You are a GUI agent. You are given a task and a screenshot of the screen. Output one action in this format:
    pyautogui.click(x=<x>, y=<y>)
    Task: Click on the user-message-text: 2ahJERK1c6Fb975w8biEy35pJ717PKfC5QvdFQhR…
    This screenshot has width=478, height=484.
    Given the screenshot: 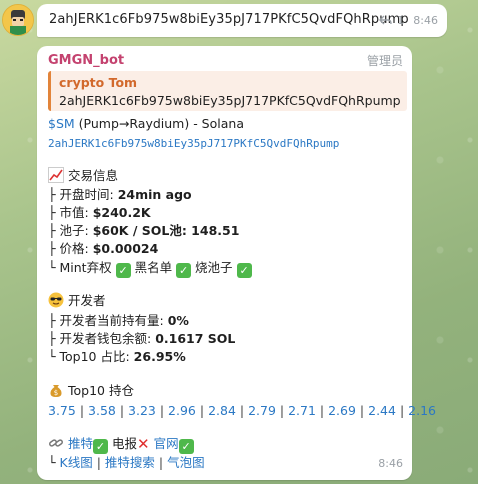 What is the action you would take?
    pyautogui.click(x=229, y=19)
    